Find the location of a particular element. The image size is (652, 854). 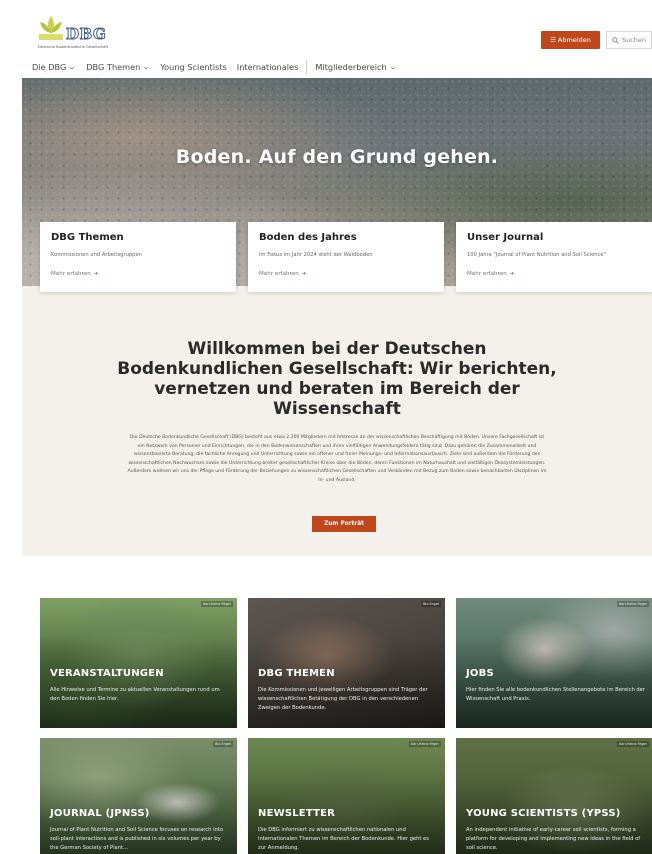

card-title: Boden des Jahres is located at coordinates (308, 237).